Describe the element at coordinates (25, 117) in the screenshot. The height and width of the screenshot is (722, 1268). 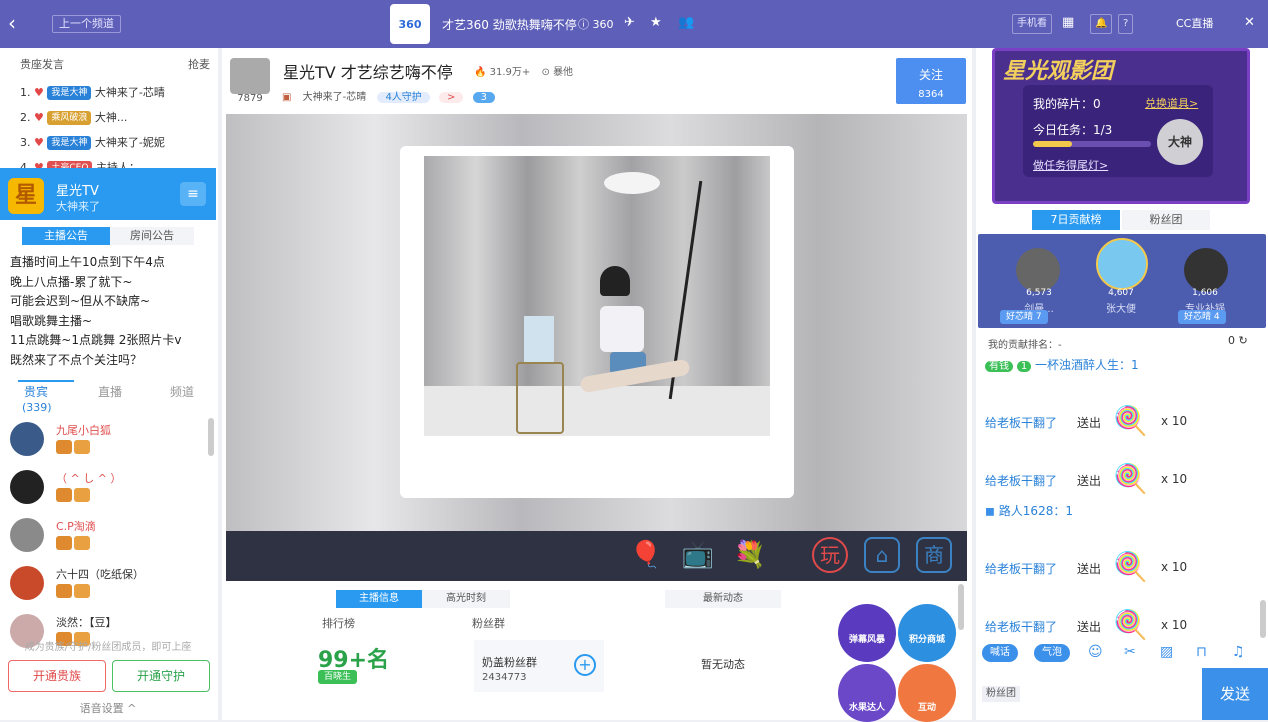
I see `rank-no: 2.` at that location.